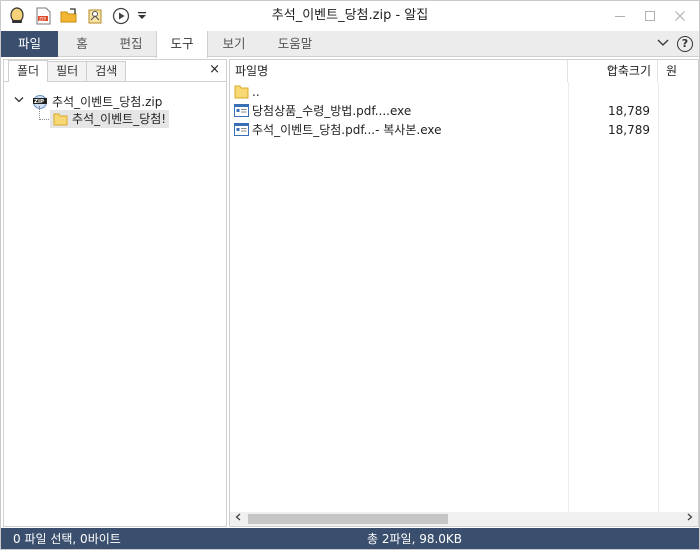 Image resolution: width=700 pixels, height=550 pixels. Describe the element at coordinates (69, 16) in the screenshot. I see `open-folder-icon` at that location.